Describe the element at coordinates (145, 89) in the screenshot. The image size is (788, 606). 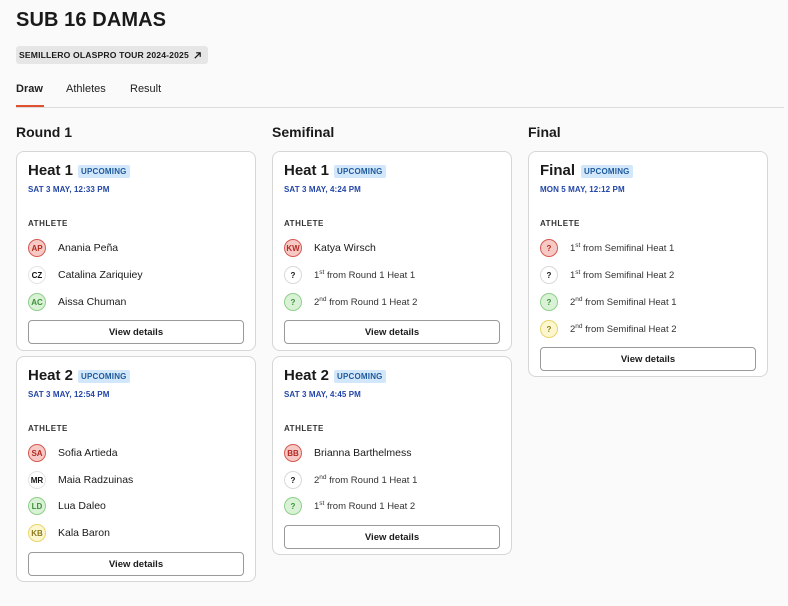
I see `tab-result: Result` at that location.